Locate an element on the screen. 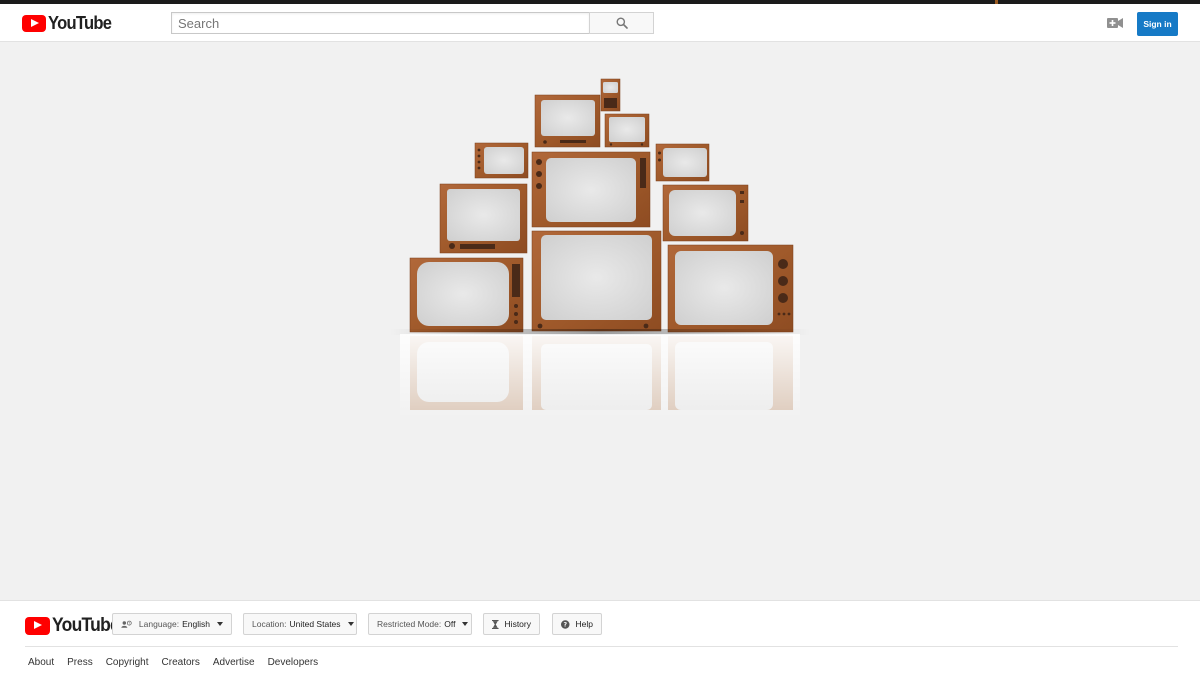 The height and width of the screenshot is (675, 1200). history-label: History is located at coordinates (517, 624).